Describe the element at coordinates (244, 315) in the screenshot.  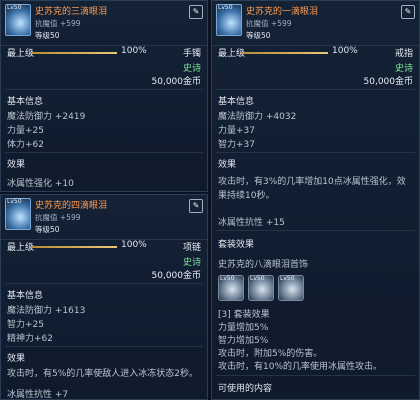
I see `set-effect-line: [3] 套装效果` at that location.